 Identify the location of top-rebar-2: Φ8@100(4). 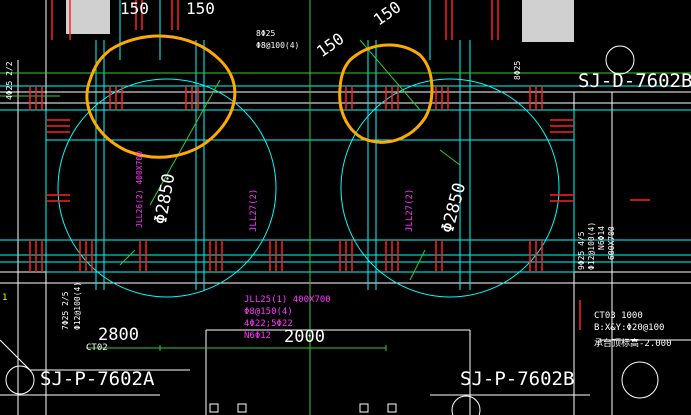
(277, 45).